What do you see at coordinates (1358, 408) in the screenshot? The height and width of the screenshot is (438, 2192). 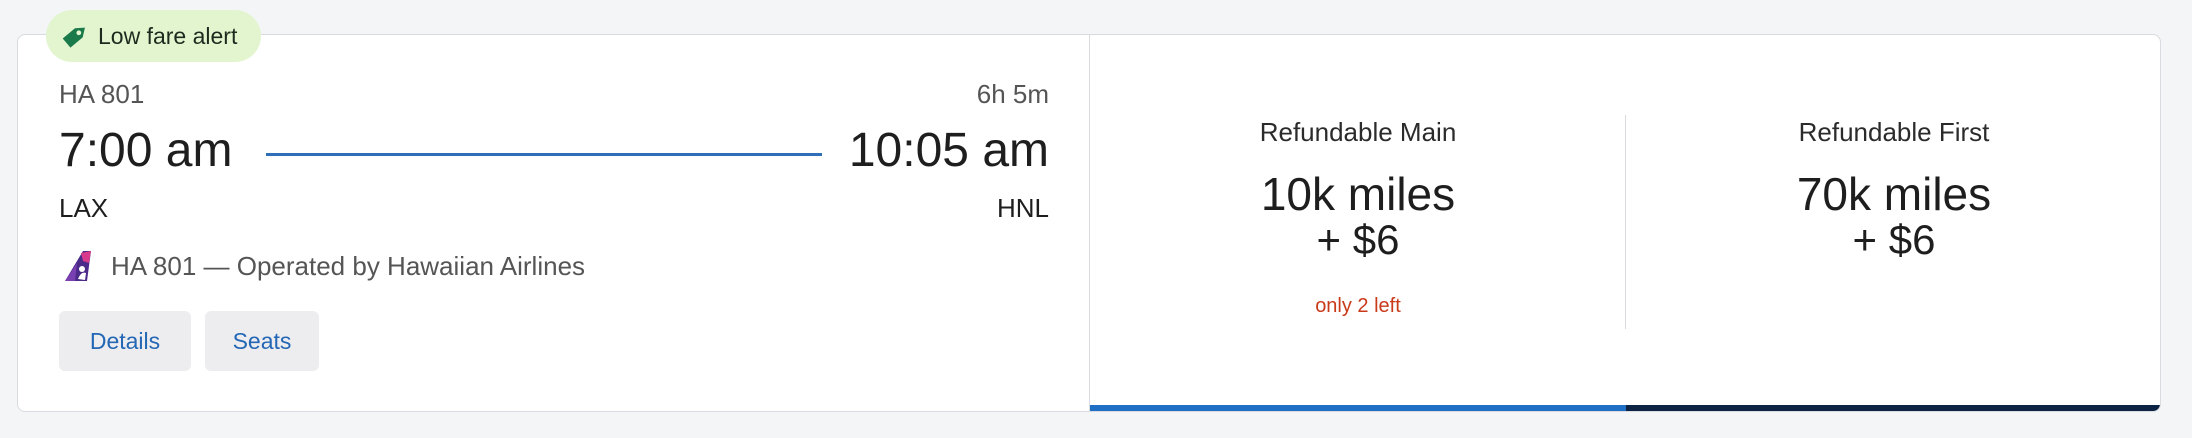 I see `fare-bar-main` at bounding box center [1358, 408].